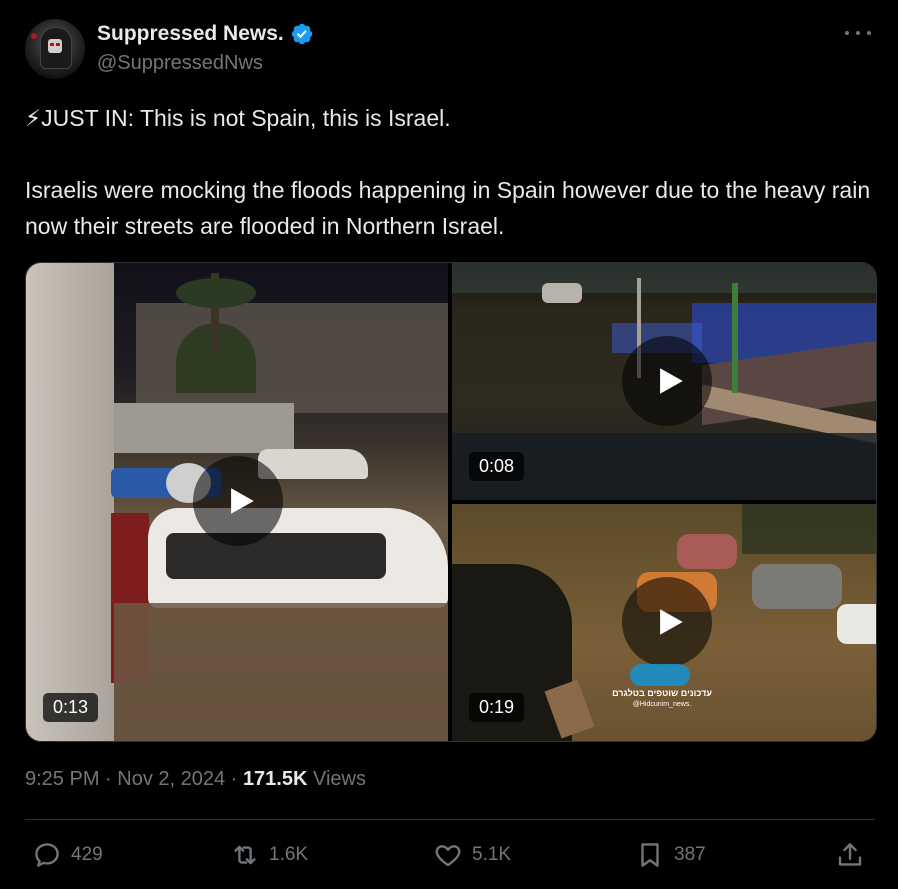  Describe the element at coordinates (62, 779) in the screenshot. I see `tweet-time: 9:25 PM` at that location.